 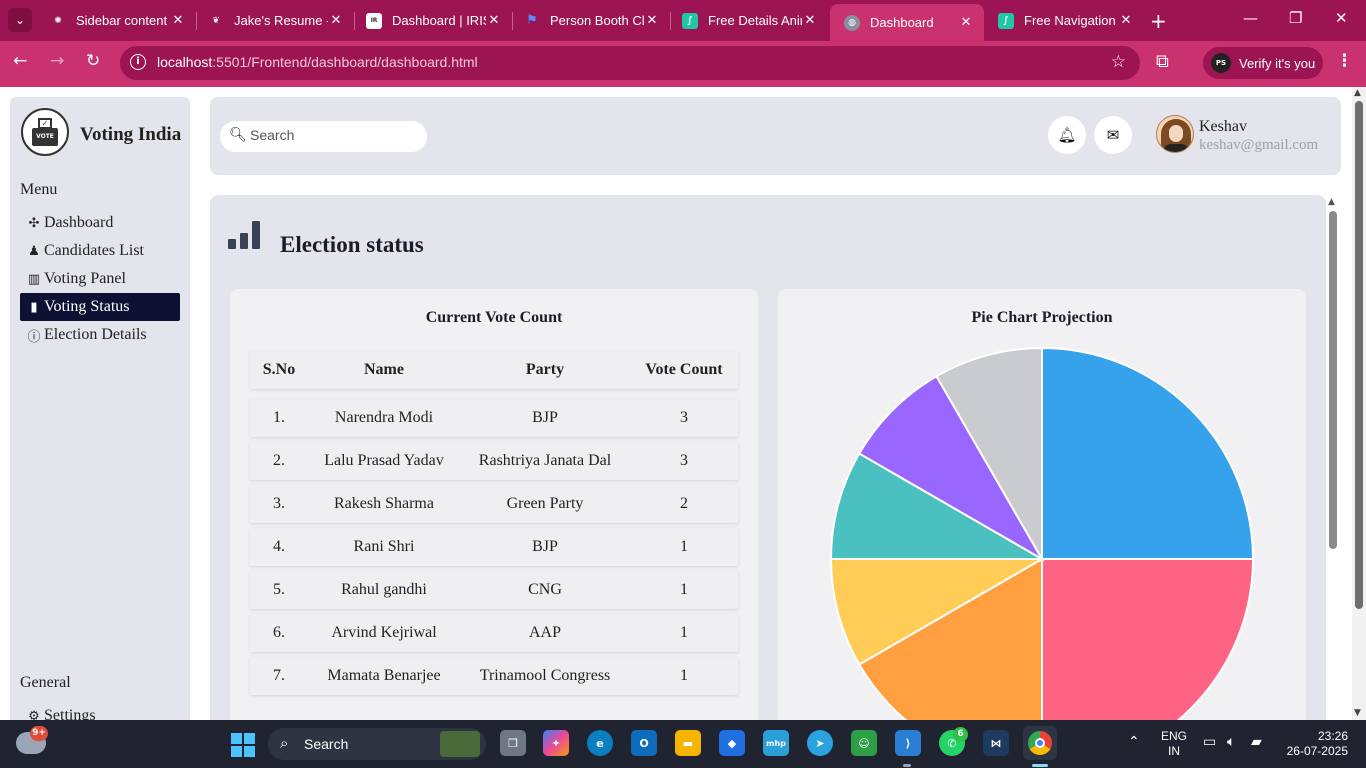 I want to click on voting-panel-icon: ▥, so click(x=34, y=279).